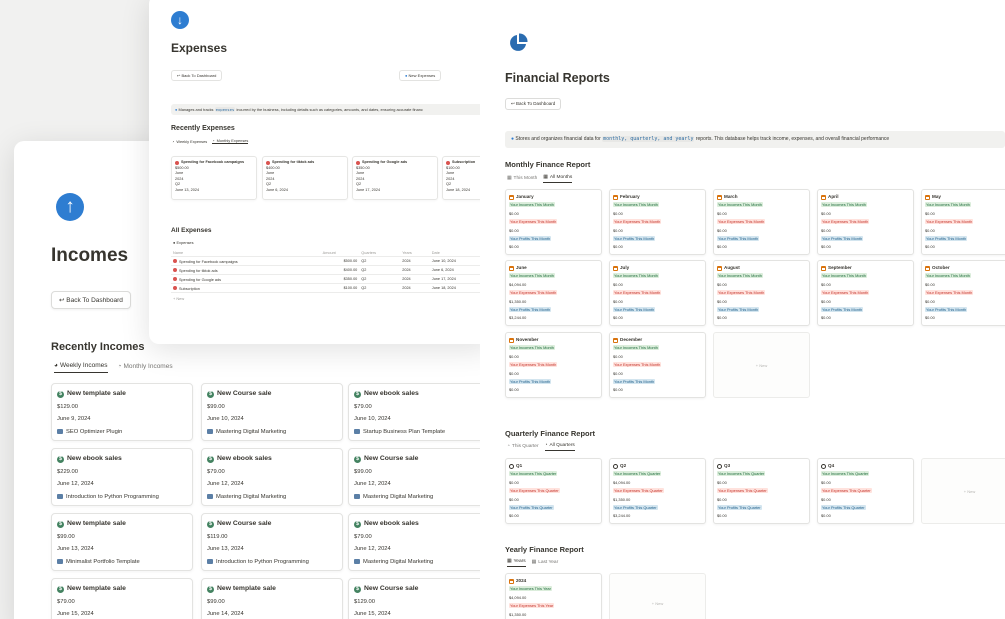 This screenshot has width=1005, height=619. I want to click on income-card: $ New template sale $99.00 June 14, 2024, so click(272, 598).